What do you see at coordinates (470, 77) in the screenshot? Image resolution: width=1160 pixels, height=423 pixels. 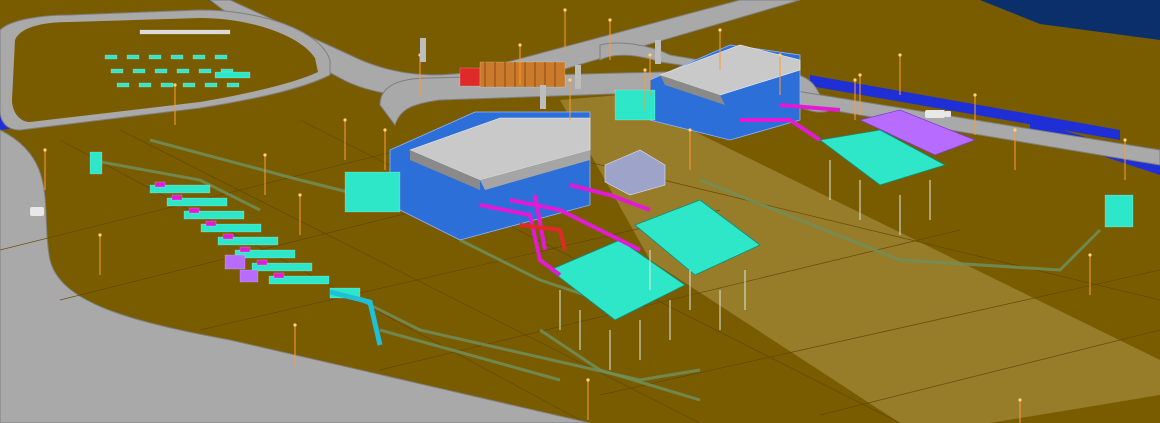 I see `red-module` at bounding box center [470, 77].